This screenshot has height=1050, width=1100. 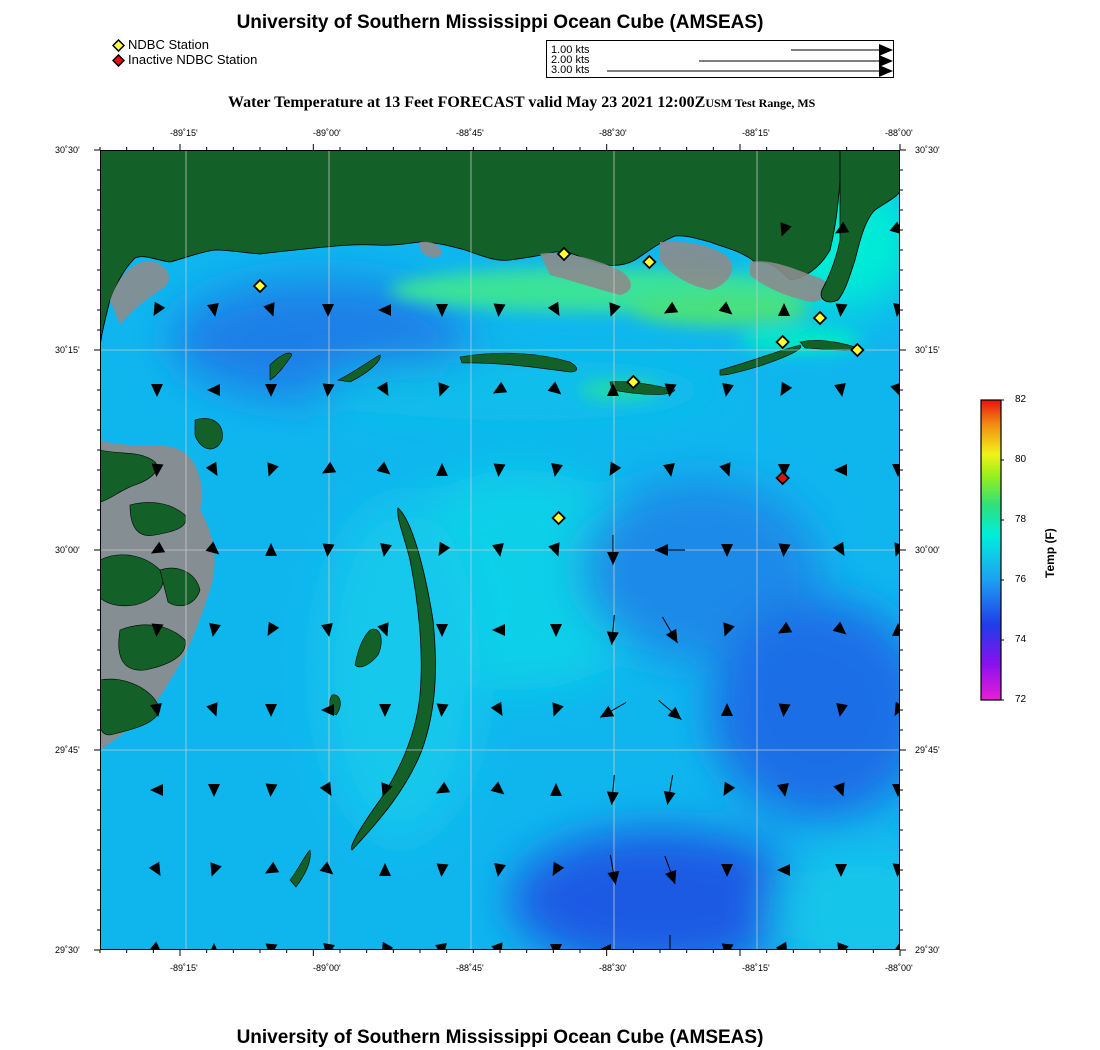 I want to click on lon-label-top: -88˚15', so click(x=756, y=133).